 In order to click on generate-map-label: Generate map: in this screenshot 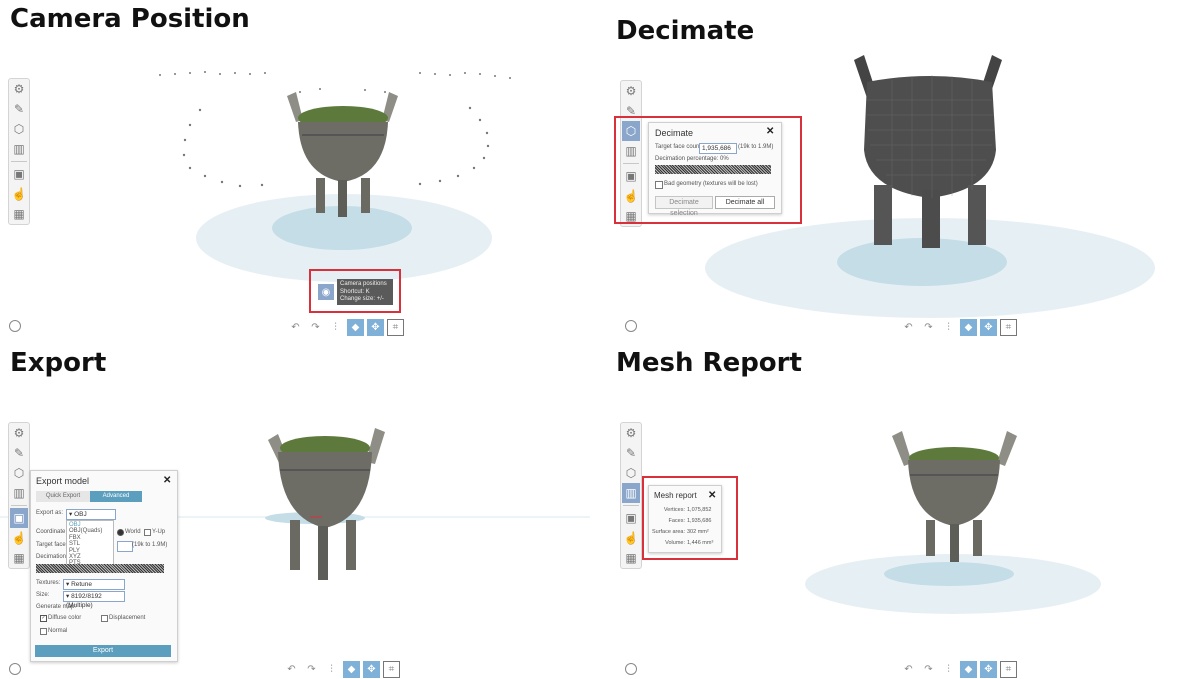, I will do `click(56, 607)`.